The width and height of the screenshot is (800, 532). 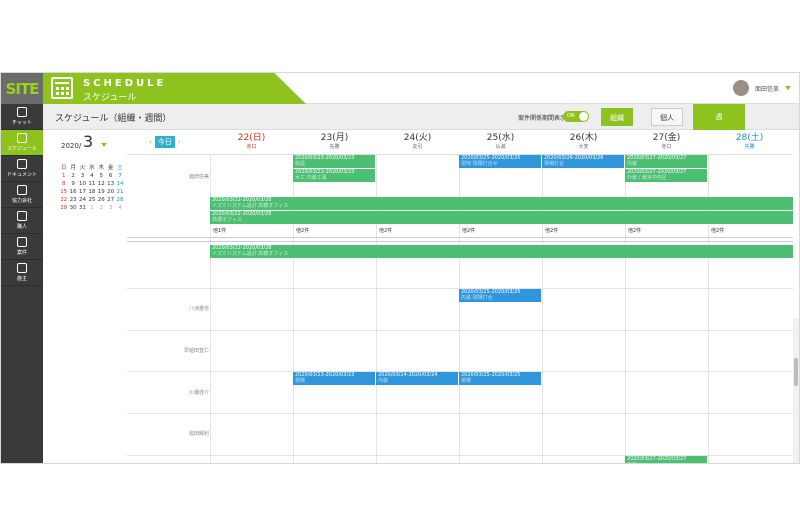 I want to click on row-label: 面田信美, so click(x=198, y=177).